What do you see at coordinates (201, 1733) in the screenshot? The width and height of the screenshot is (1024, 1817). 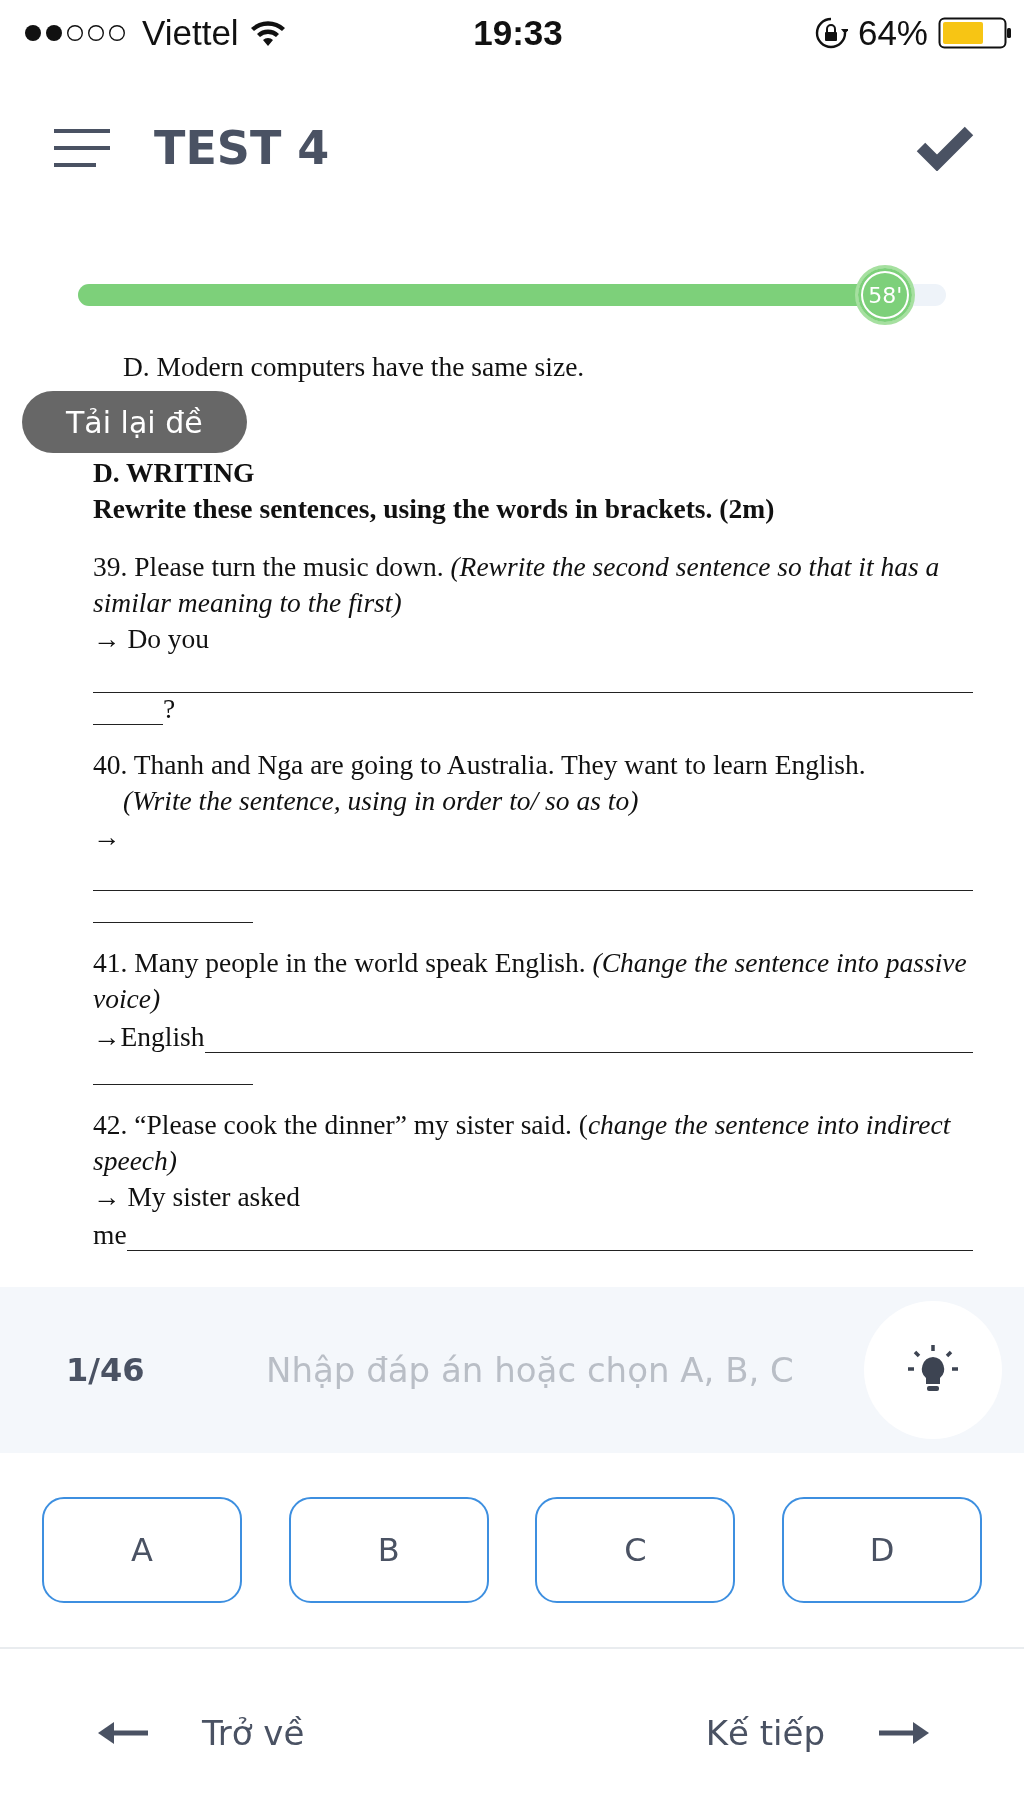 I see `back-link: Trở về` at bounding box center [201, 1733].